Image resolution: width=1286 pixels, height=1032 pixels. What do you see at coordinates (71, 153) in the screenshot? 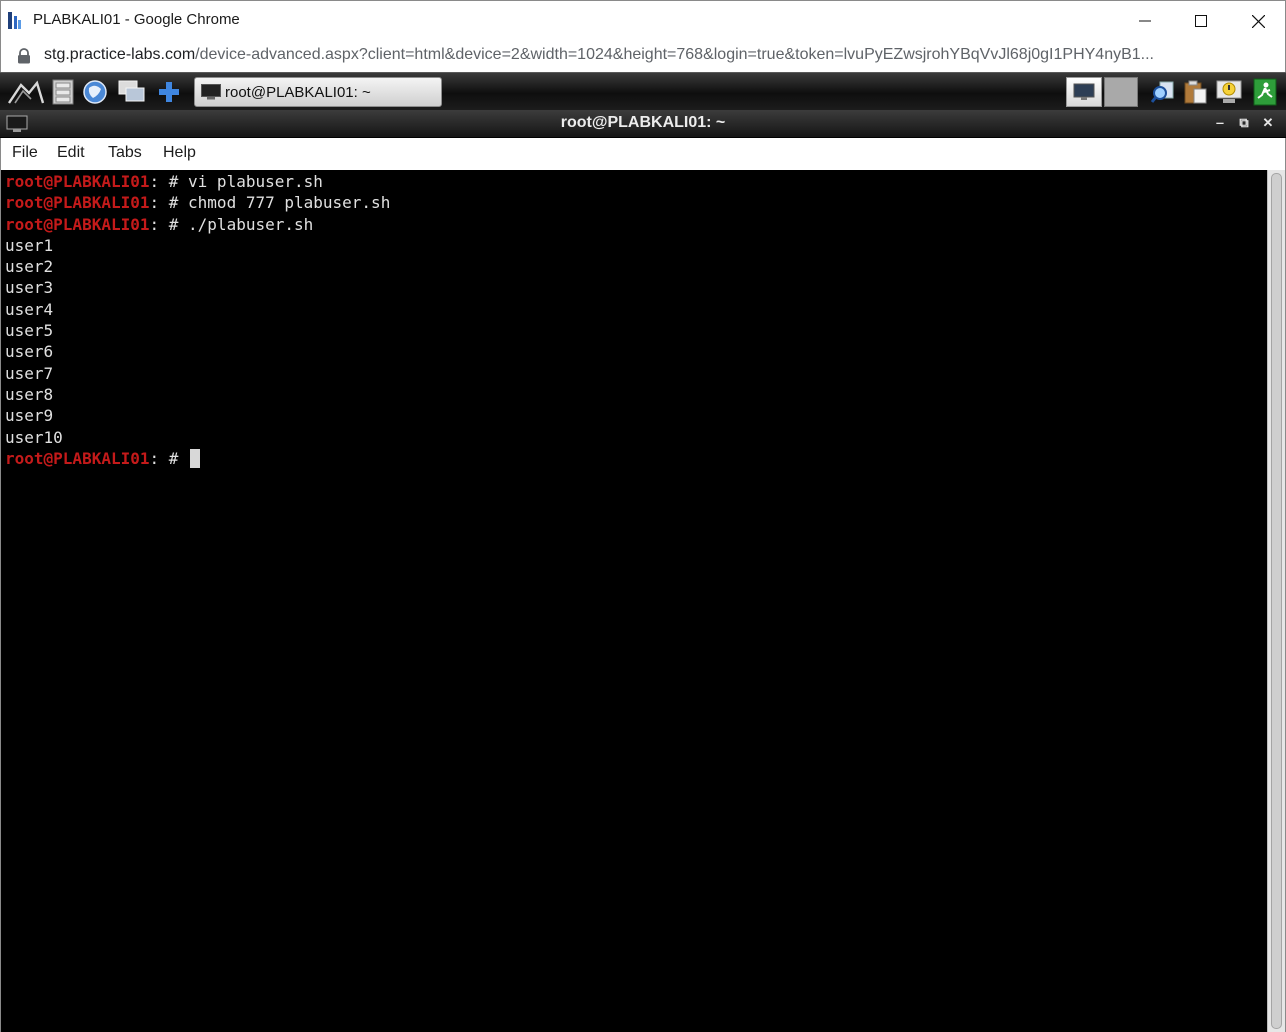
I see `menu-edit: Edit` at bounding box center [71, 153].